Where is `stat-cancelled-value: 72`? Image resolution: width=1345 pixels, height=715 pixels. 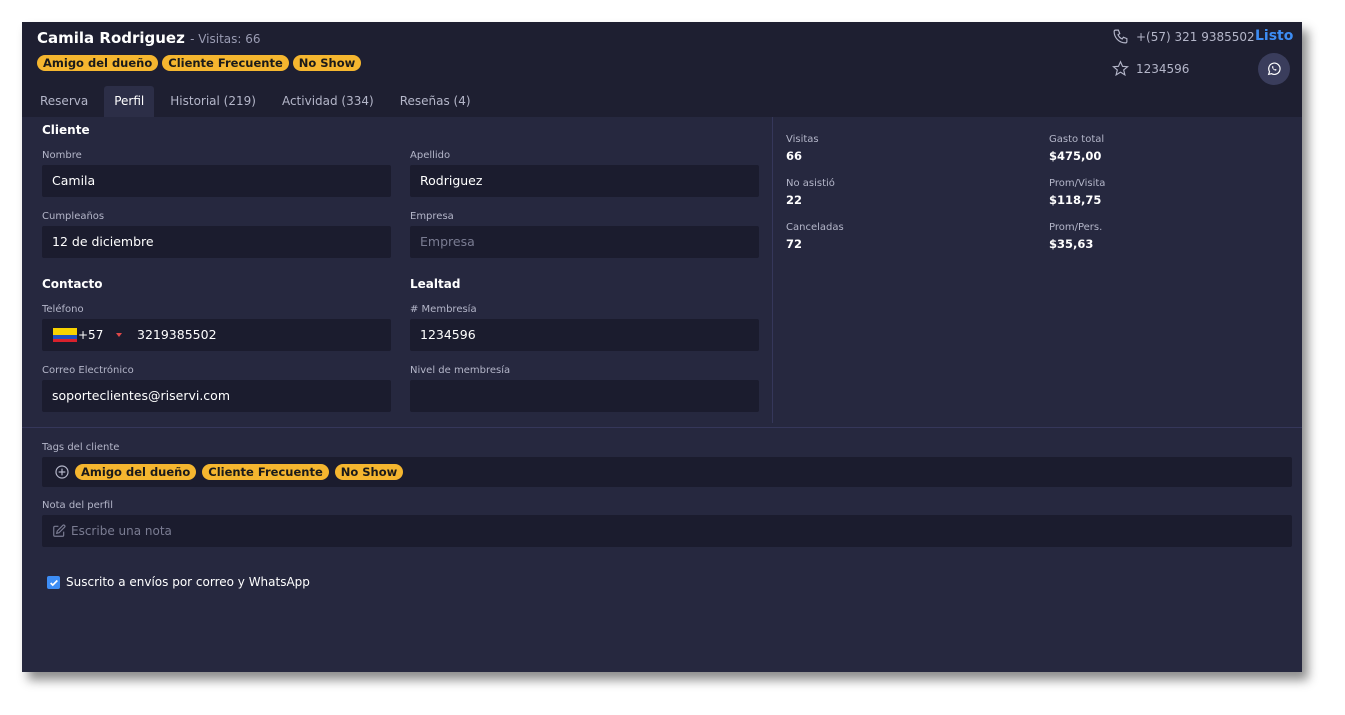
stat-cancelled-value: 72 is located at coordinates (794, 244).